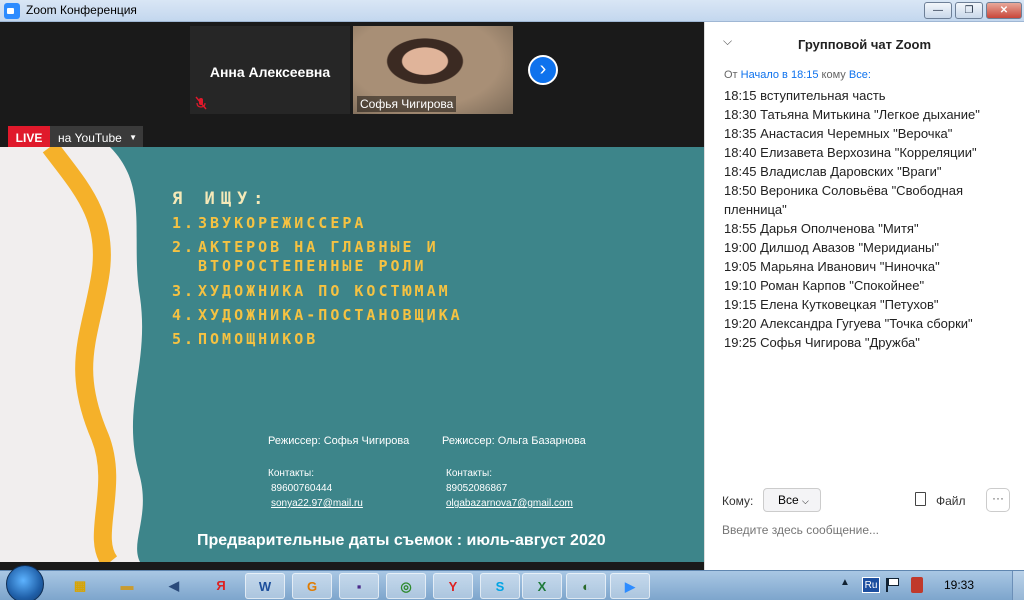  Describe the element at coordinates (81, 10) in the screenshot. I see `window-title: Zoom Конференция` at that location.